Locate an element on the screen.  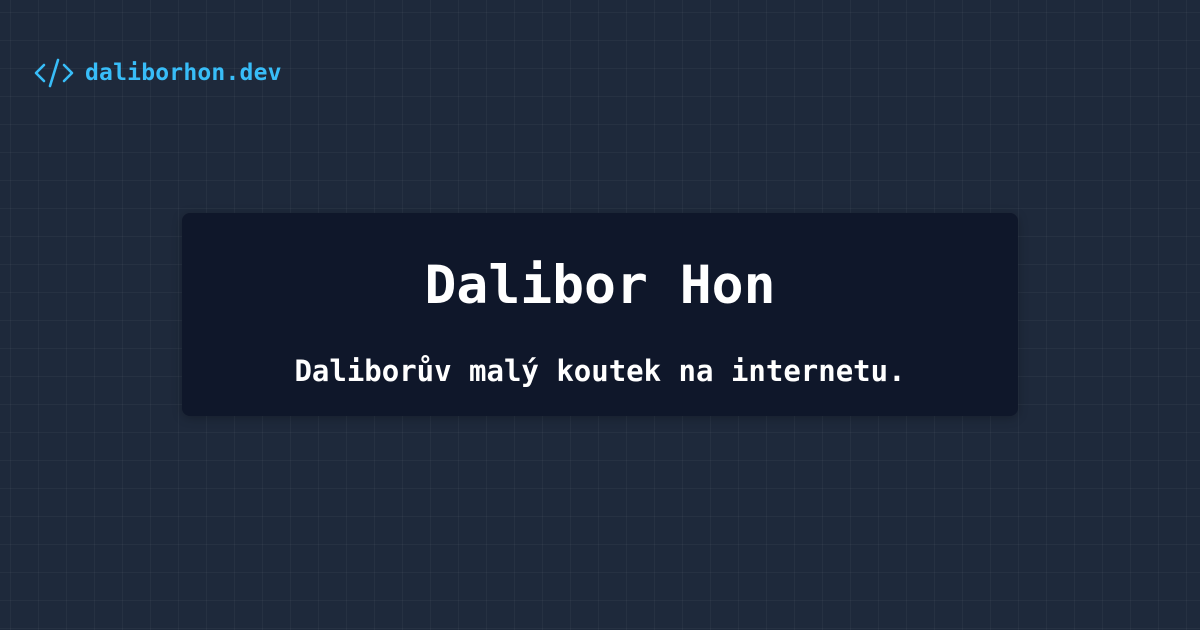
code-icon is located at coordinates (54, 73).